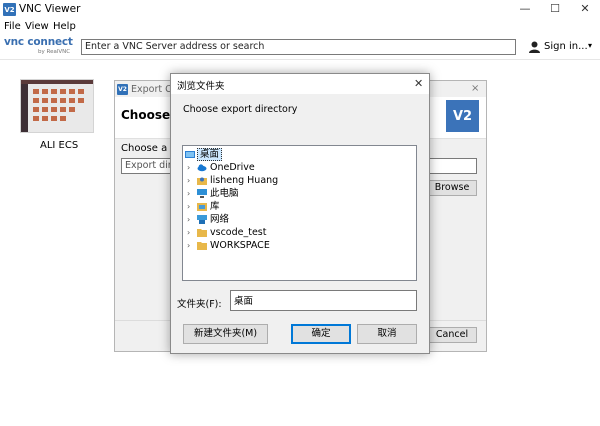 The height and width of the screenshot is (426, 600). I want to click on tree-item-desktop: 桌面, so click(215, 154).